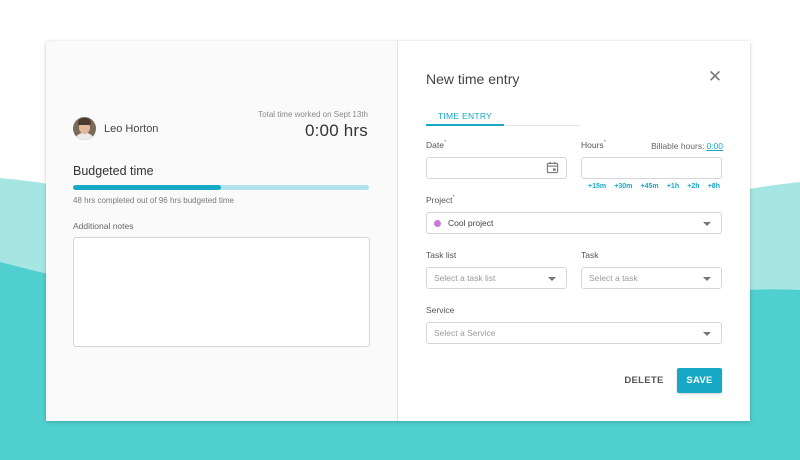  What do you see at coordinates (437, 223) in the screenshot?
I see `project-color-dot` at bounding box center [437, 223].